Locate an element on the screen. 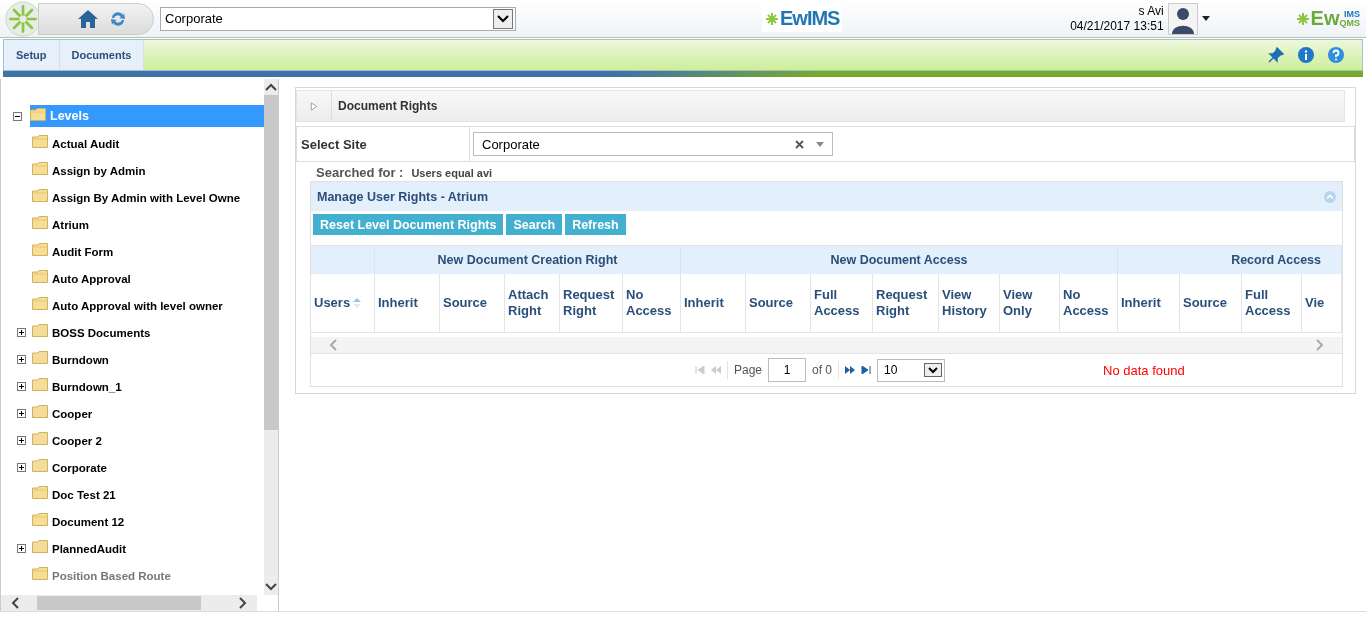  horizontal-scrollbar is located at coordinates (129, 603).